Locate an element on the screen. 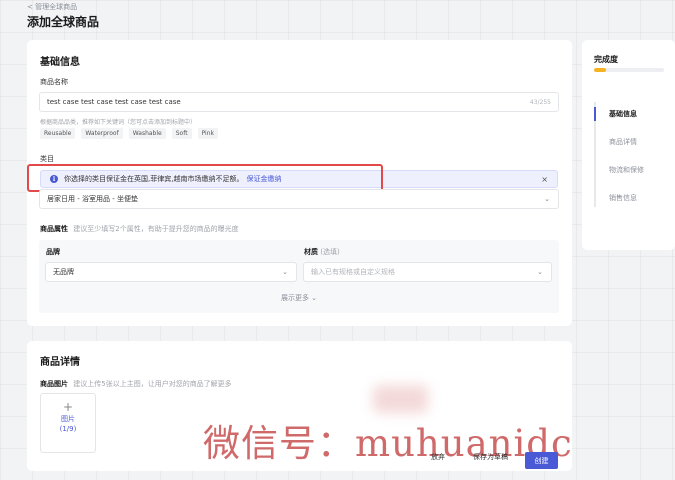 This screenshot has width=675, height=480. brand-select: 无品牌 ⌄ is located at coordinates (171, 272).